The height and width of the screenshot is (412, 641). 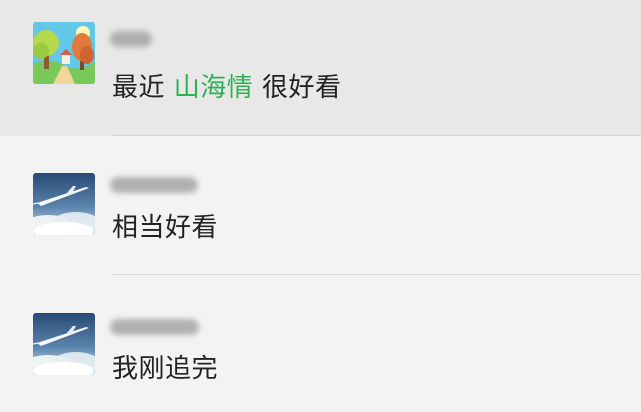 I want to click on cartoon-landscape-avatar-icon, so click(x=64, y=53).